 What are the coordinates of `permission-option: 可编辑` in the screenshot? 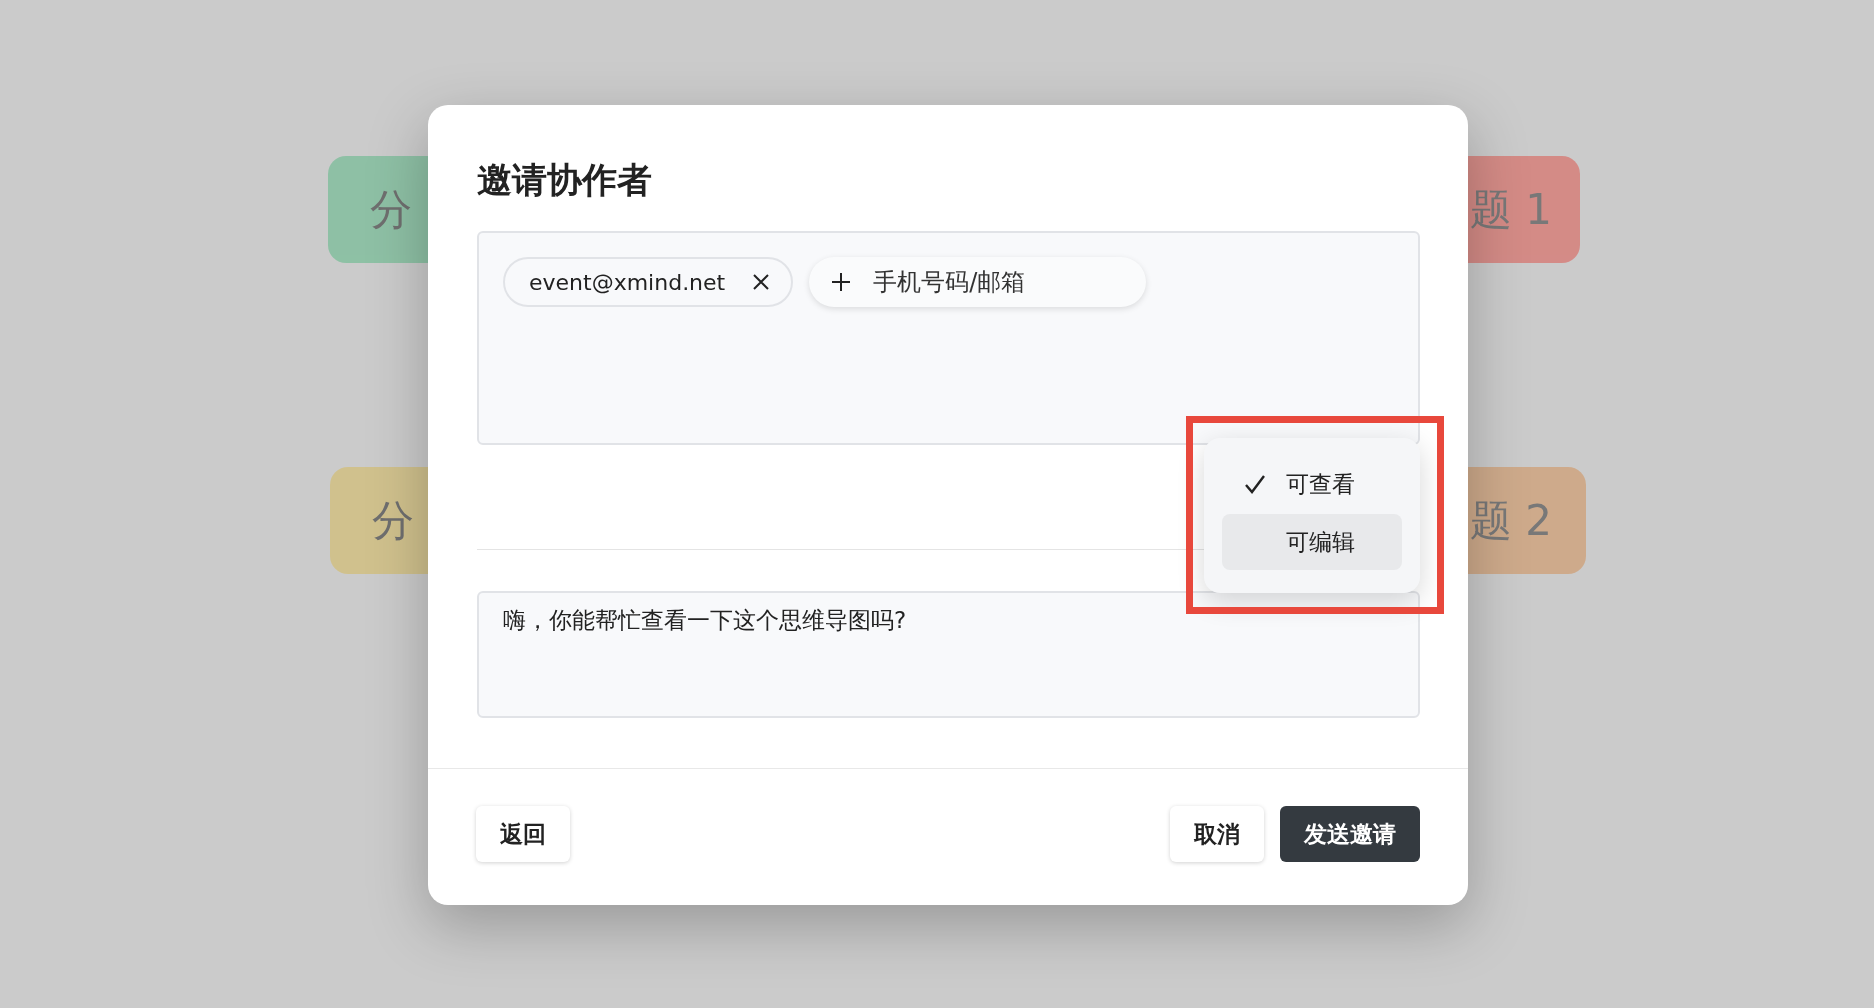 It's located at (1312, 542).